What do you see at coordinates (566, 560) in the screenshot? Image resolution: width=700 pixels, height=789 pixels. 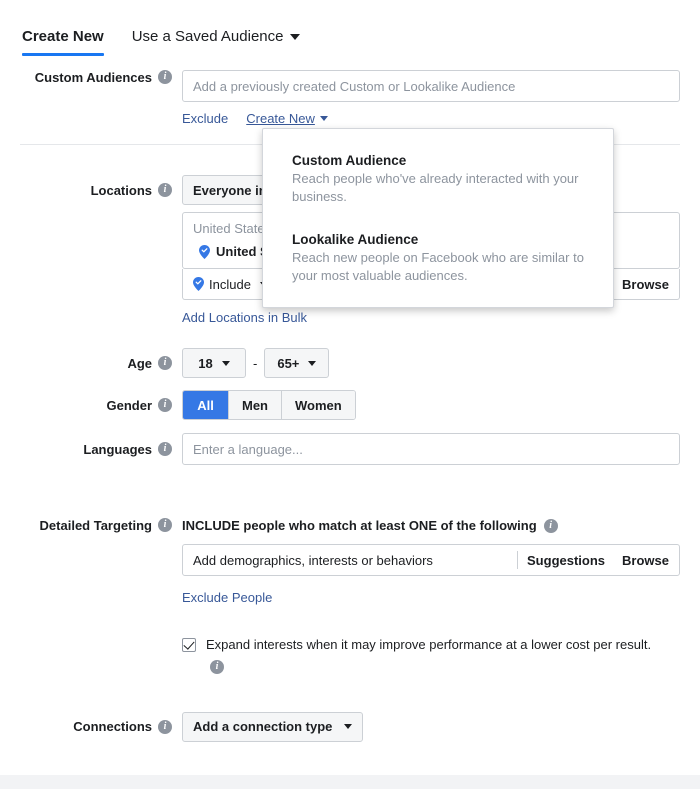 I see `suggestions-button: Suggestions` at bounding box center [566, 560].